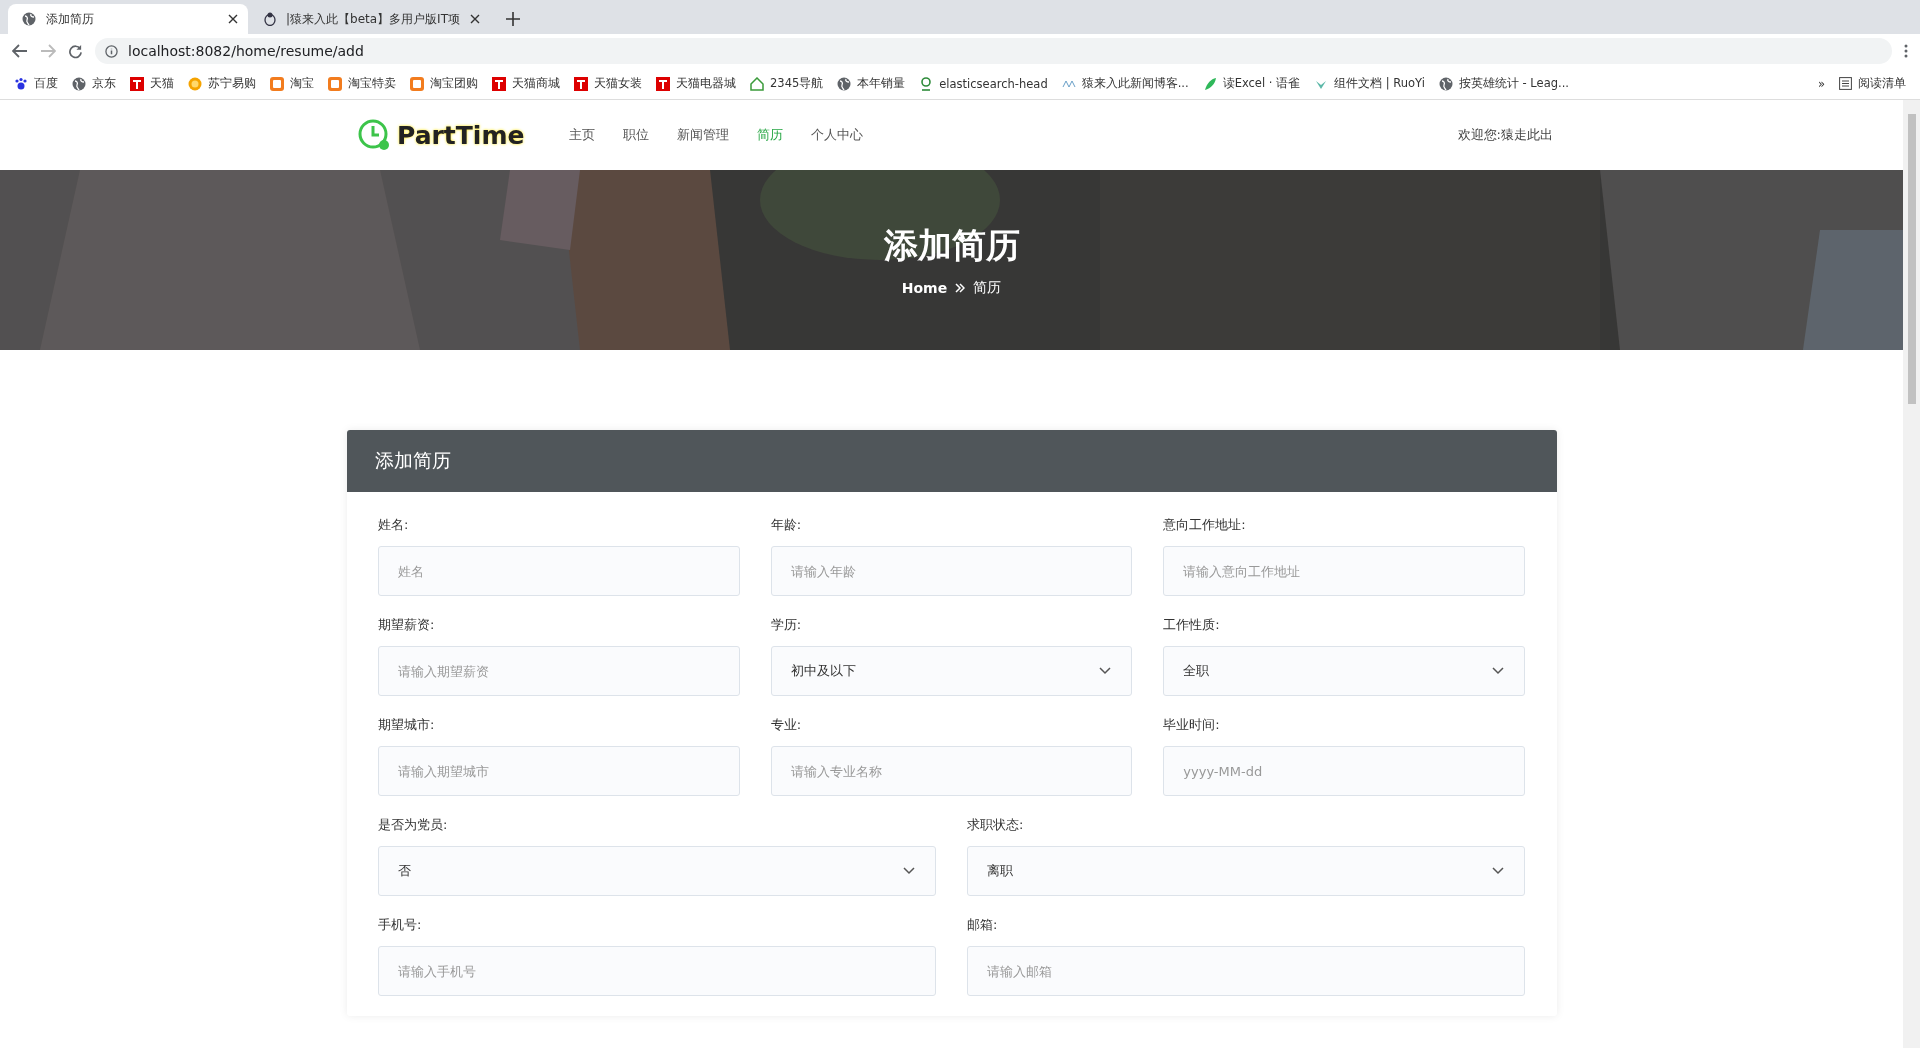 This screenshot has width=1920, height=1048. Describe the element at coordinates (559, 571) in the screenshot. I see `input-field: 姓名` at that location.